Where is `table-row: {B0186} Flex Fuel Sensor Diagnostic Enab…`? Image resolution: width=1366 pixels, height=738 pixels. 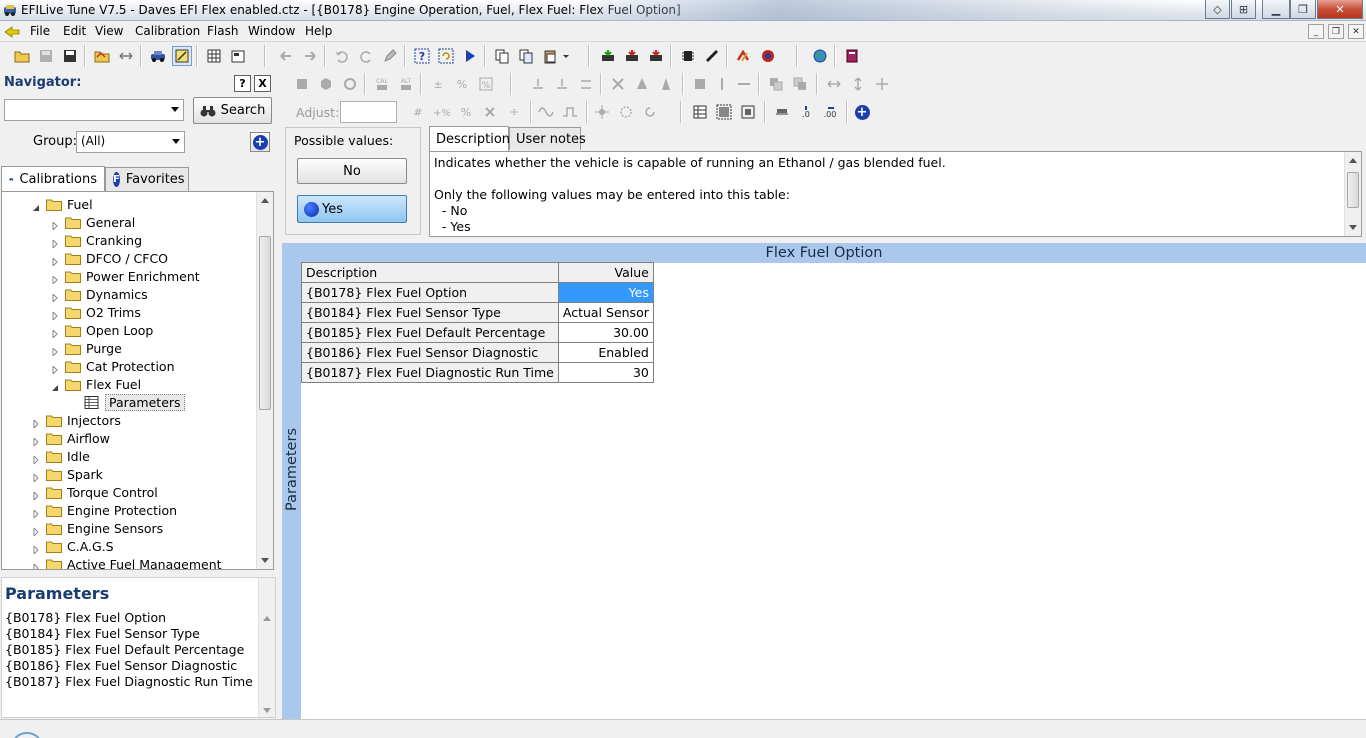 table-row: {B0186} Flex Fuel Sensor Diagnostic Enab… is located at coordinates (477, 352).